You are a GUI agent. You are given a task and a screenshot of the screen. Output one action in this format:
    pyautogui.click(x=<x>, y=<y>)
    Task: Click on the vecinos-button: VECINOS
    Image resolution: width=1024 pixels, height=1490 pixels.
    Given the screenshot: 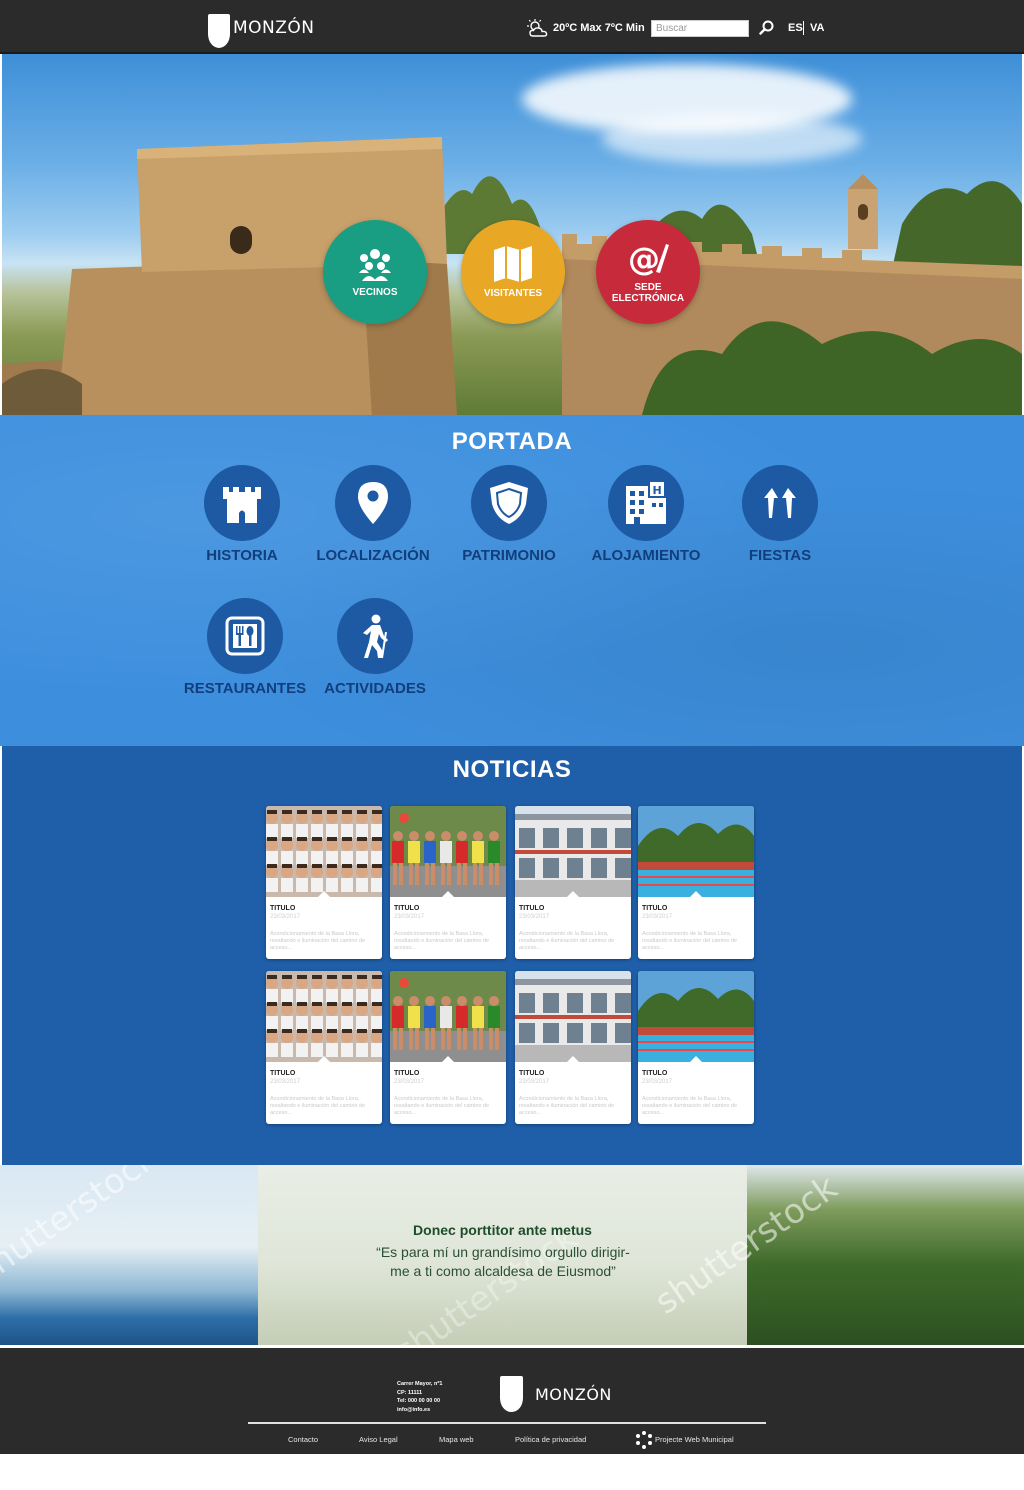 What is the action you would take?
    pyautogui.click(x=375, y=272)
    